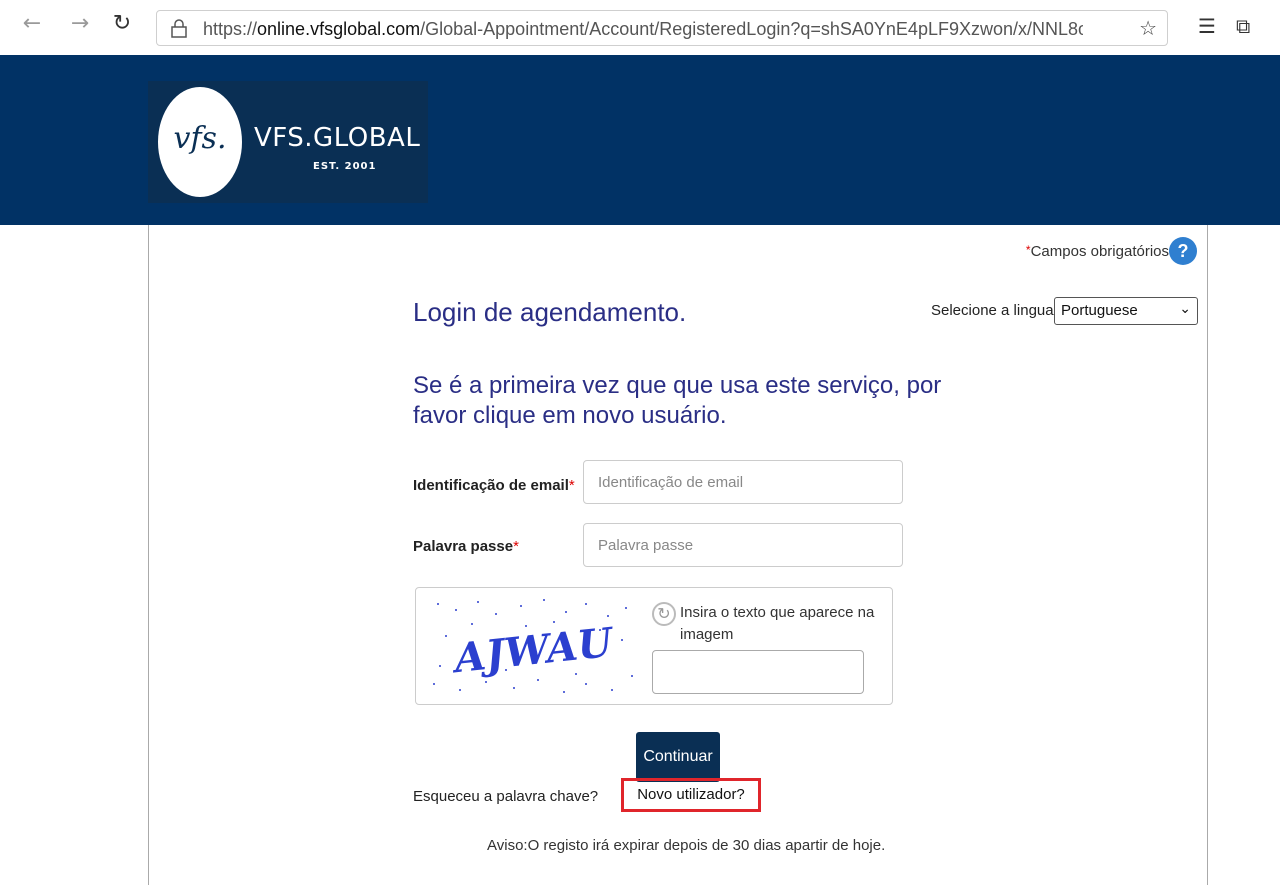  I want to click on logo-brand-text: VFS.GLOBAL, so click(337, 138).